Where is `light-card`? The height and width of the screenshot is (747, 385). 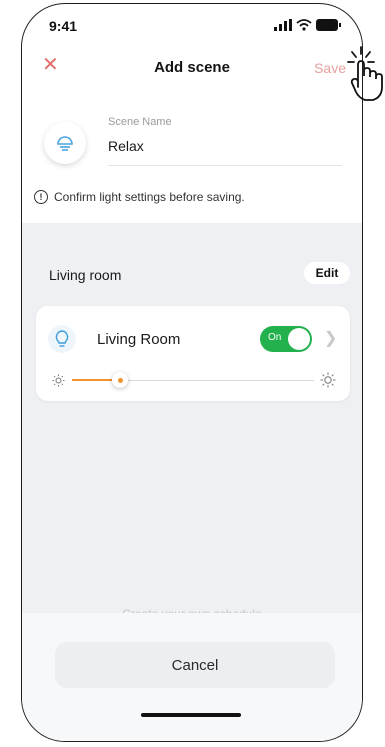
light-card is located at coordinates (193, 353).